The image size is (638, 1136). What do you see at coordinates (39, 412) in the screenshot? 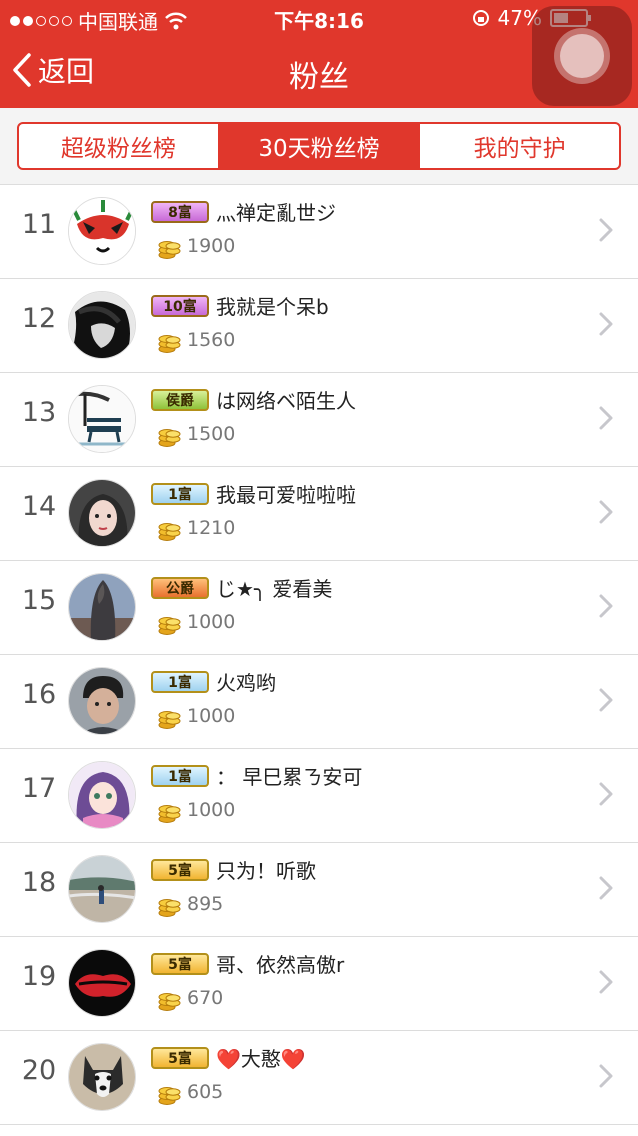
I see `rank-number: 13` at bounding box center [39, 412].